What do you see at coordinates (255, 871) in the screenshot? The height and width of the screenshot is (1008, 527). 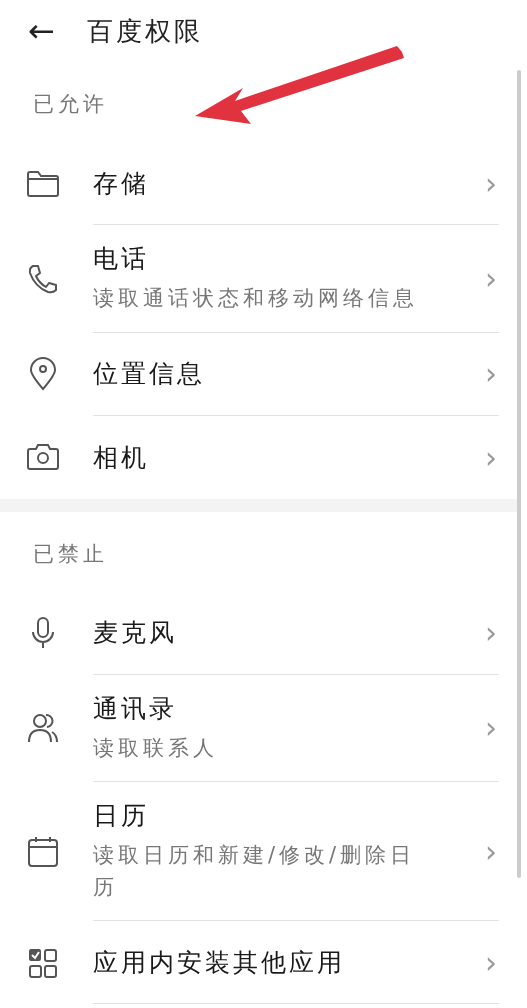 I see `item-description: 读取日历和新建/修改/删除日历` at bounding box center [255, 871].